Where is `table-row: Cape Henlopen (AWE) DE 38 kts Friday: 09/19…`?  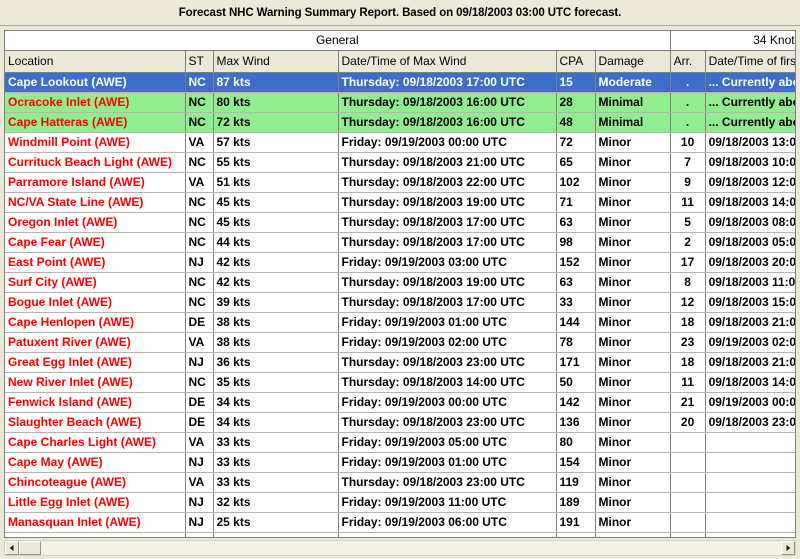
table-row: Cape Henlopen (AWE) DE 38 kts Friday: 09/19… is located at coordinates (400, 322).